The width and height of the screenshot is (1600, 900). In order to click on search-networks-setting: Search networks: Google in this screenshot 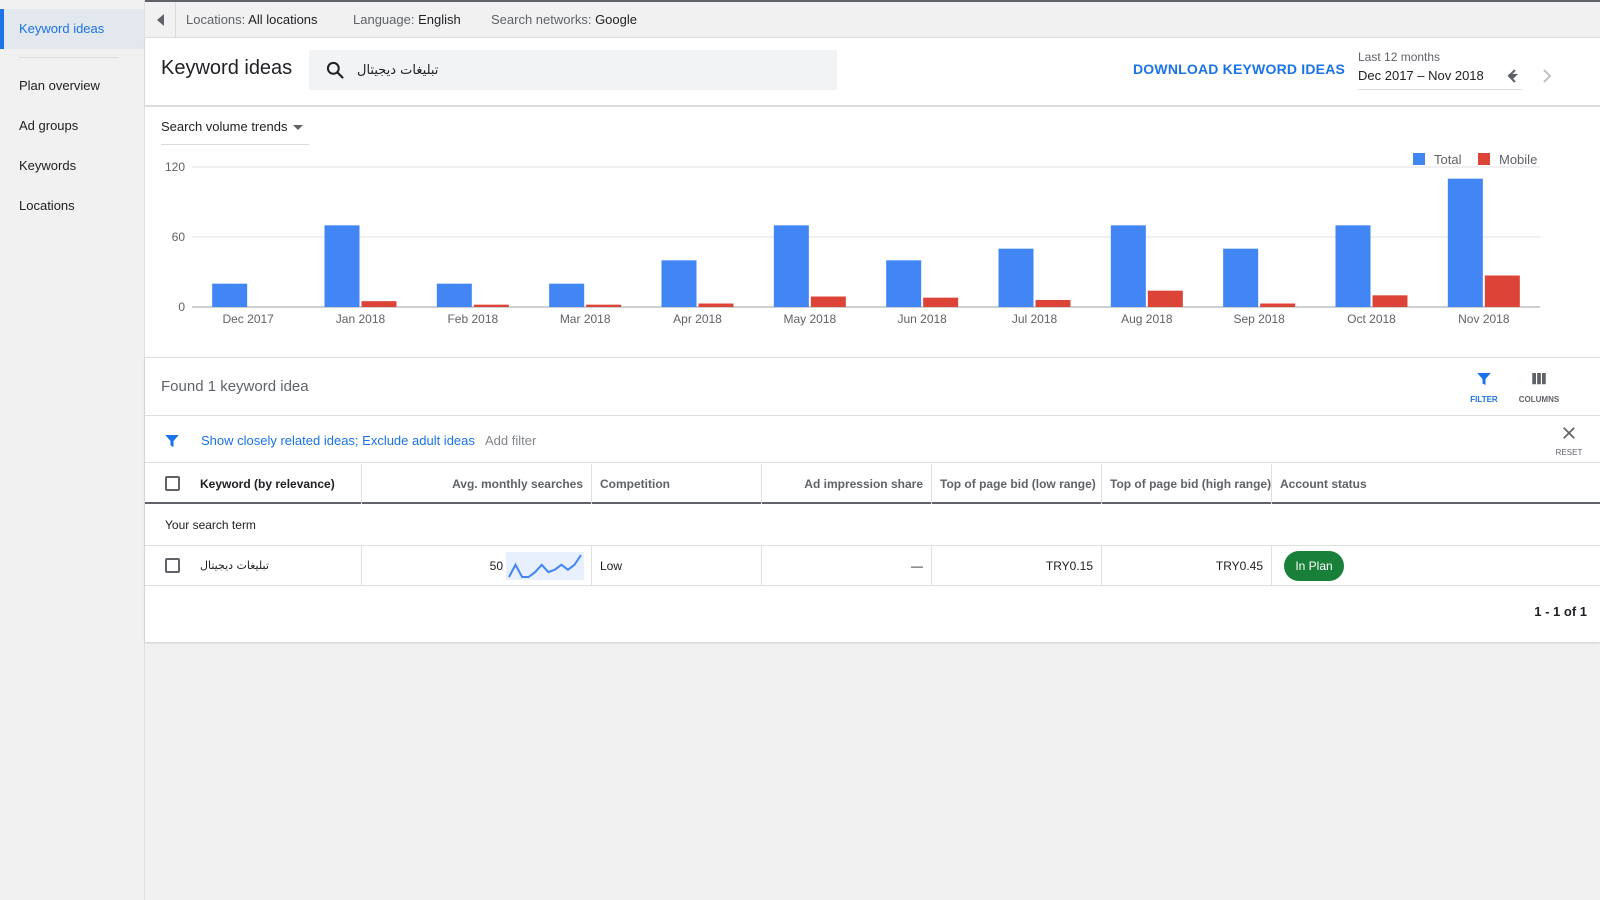, I will do `click(564, 20)`.